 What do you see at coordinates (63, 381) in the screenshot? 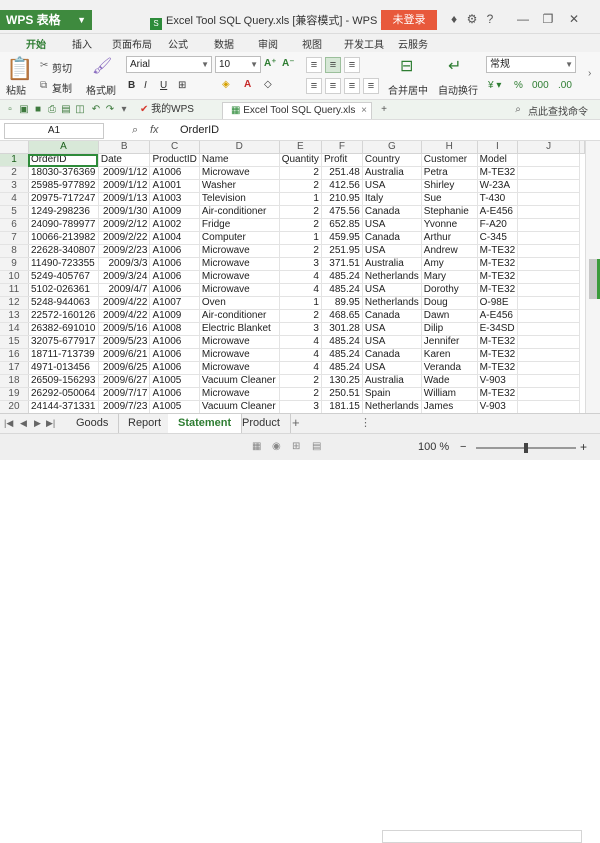
I see `cell: 26509-156293` at bounding box center [63, 381].